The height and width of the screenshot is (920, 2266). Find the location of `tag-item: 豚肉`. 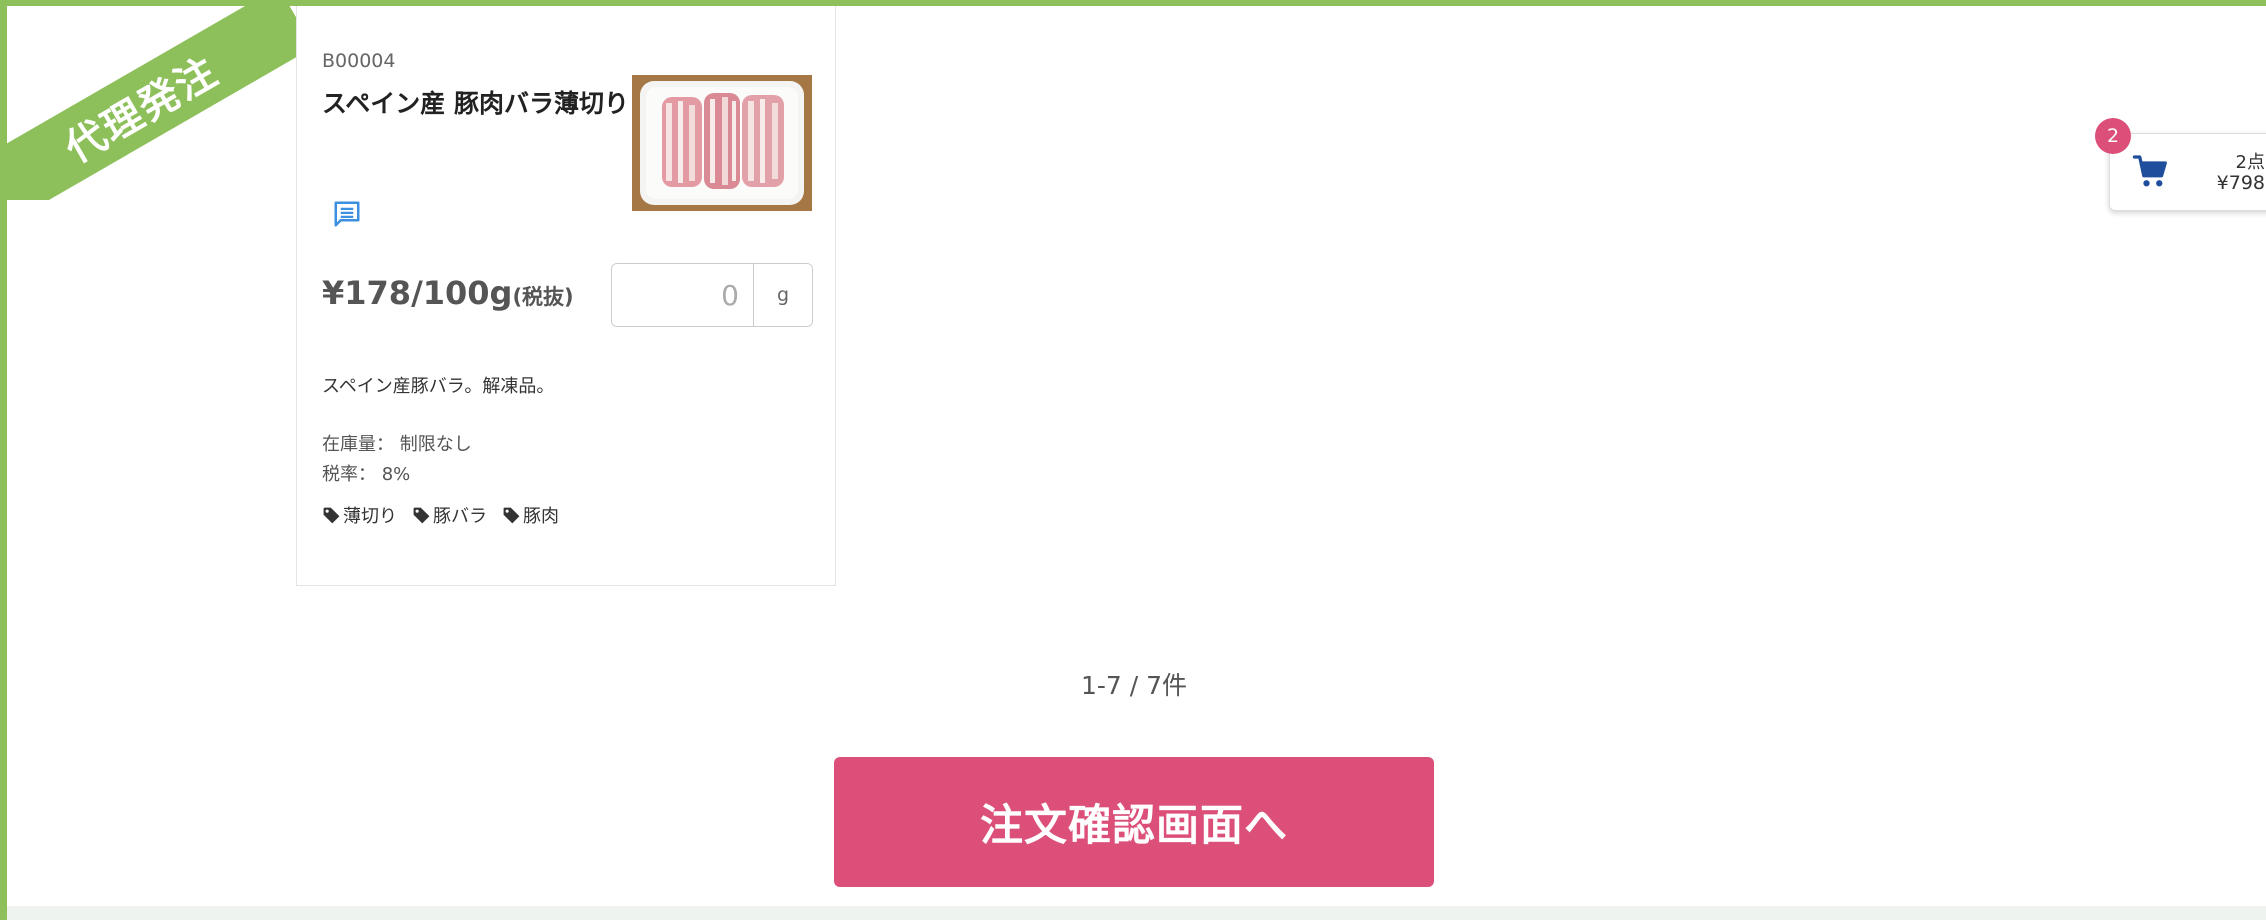

tag-item: 豚肉 is located at coordinates (530, 515).